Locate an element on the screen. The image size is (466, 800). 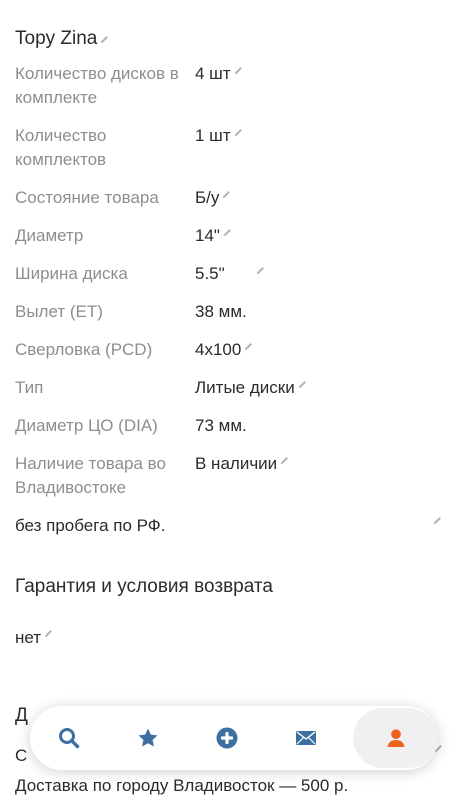
spec-value: Б/у is located at coordinates (207, 197).